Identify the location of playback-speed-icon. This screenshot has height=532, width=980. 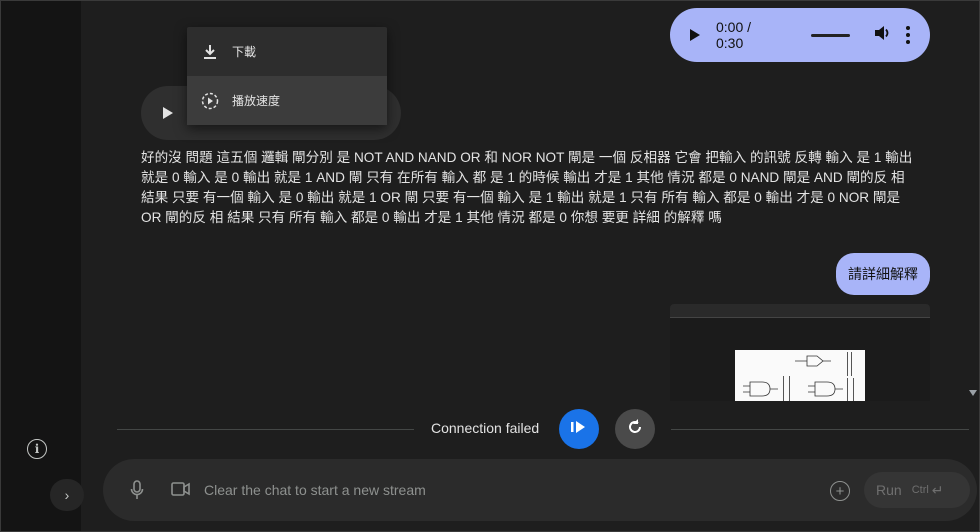
(210, 101).